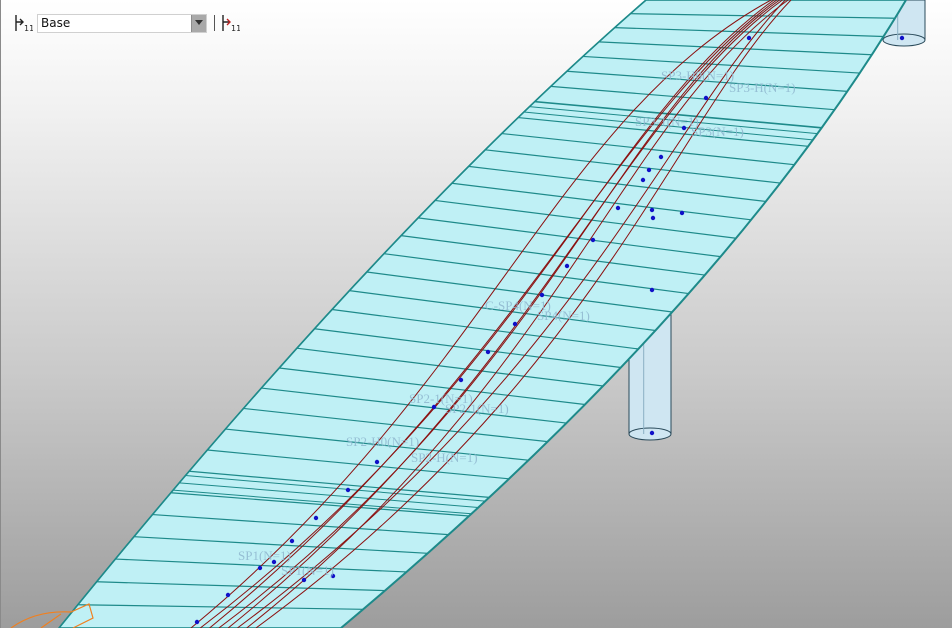 This screenshot has width=952, height=628. What do you see at coordinates (382, 441) in the screenshot?
I see `tendon-label: SP2-H0(N=1)` at bounding box center [382, 441].